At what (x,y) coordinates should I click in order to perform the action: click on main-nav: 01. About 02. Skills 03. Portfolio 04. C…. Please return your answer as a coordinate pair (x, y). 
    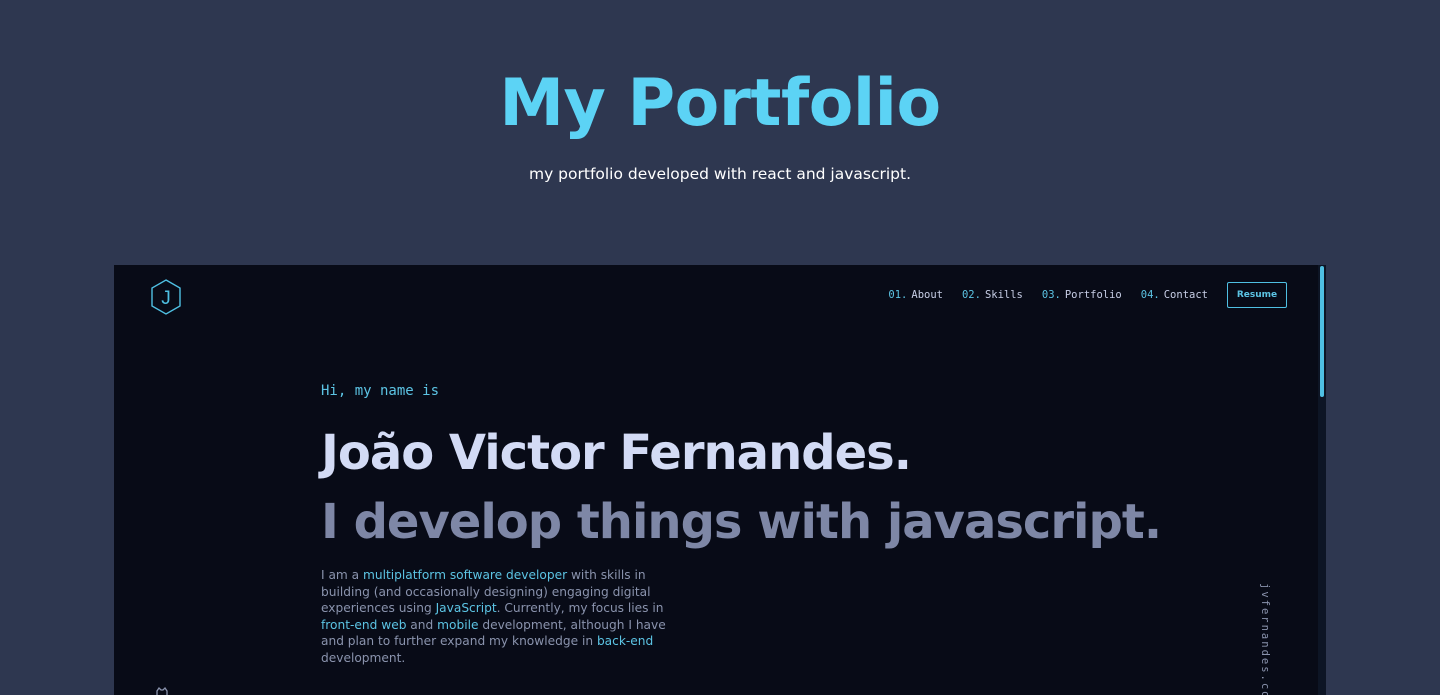
    Looking at the image, I should click on (1078, 295).